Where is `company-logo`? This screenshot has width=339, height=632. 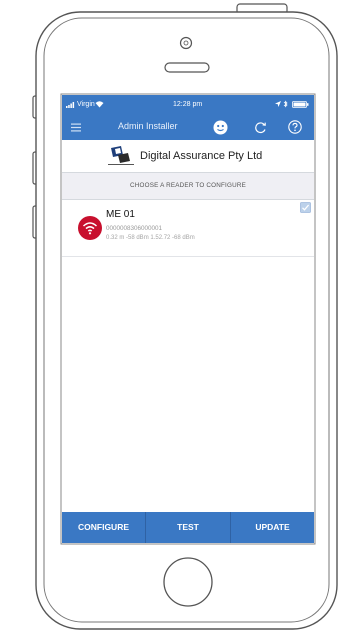
company-logo is located at coordinates (121, 155).